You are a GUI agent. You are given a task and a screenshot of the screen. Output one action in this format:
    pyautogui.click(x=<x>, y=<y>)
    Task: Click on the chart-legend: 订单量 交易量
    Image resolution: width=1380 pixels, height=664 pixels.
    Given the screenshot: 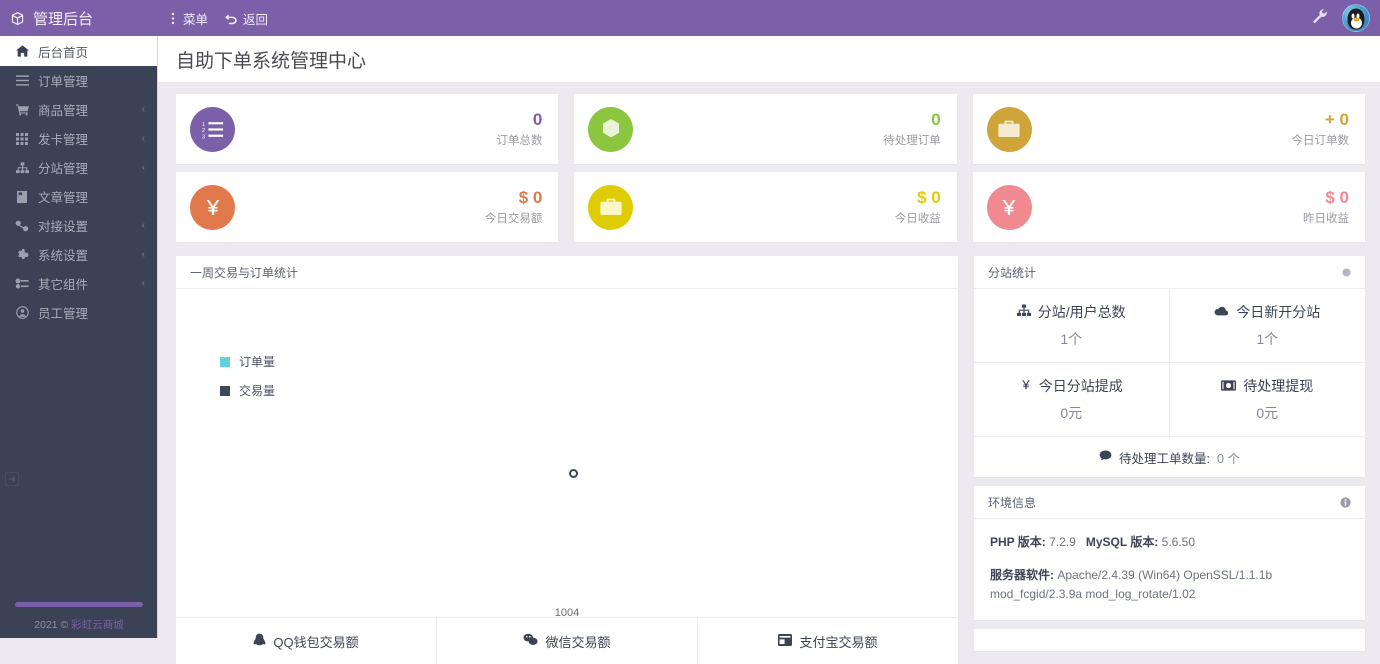 What is the action you would take?
    pyautogui.click(x=247, y=382)
    